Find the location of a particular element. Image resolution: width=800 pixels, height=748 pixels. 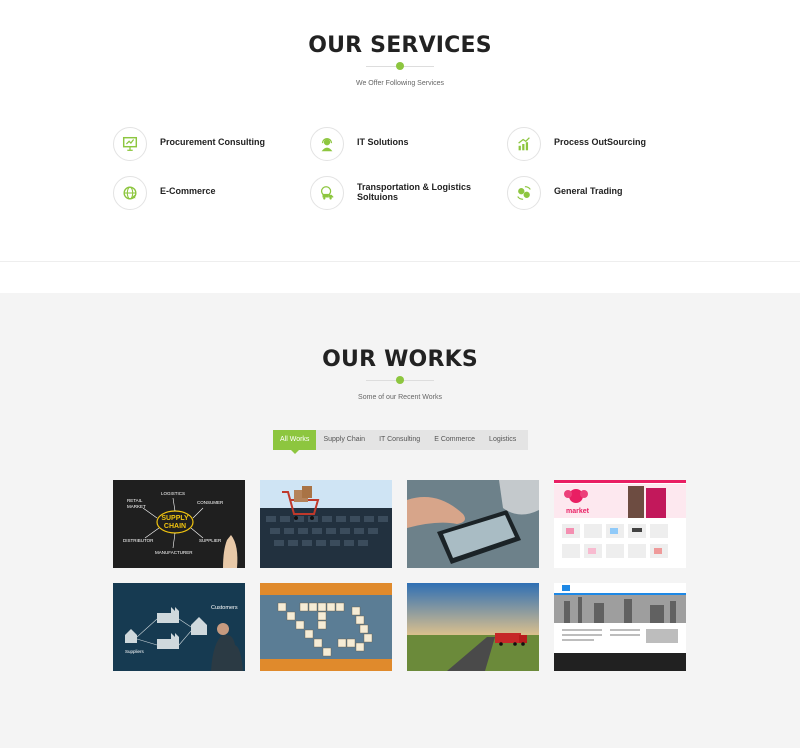

service-label: Process OutSourcing is located at coordinates (600, 142).